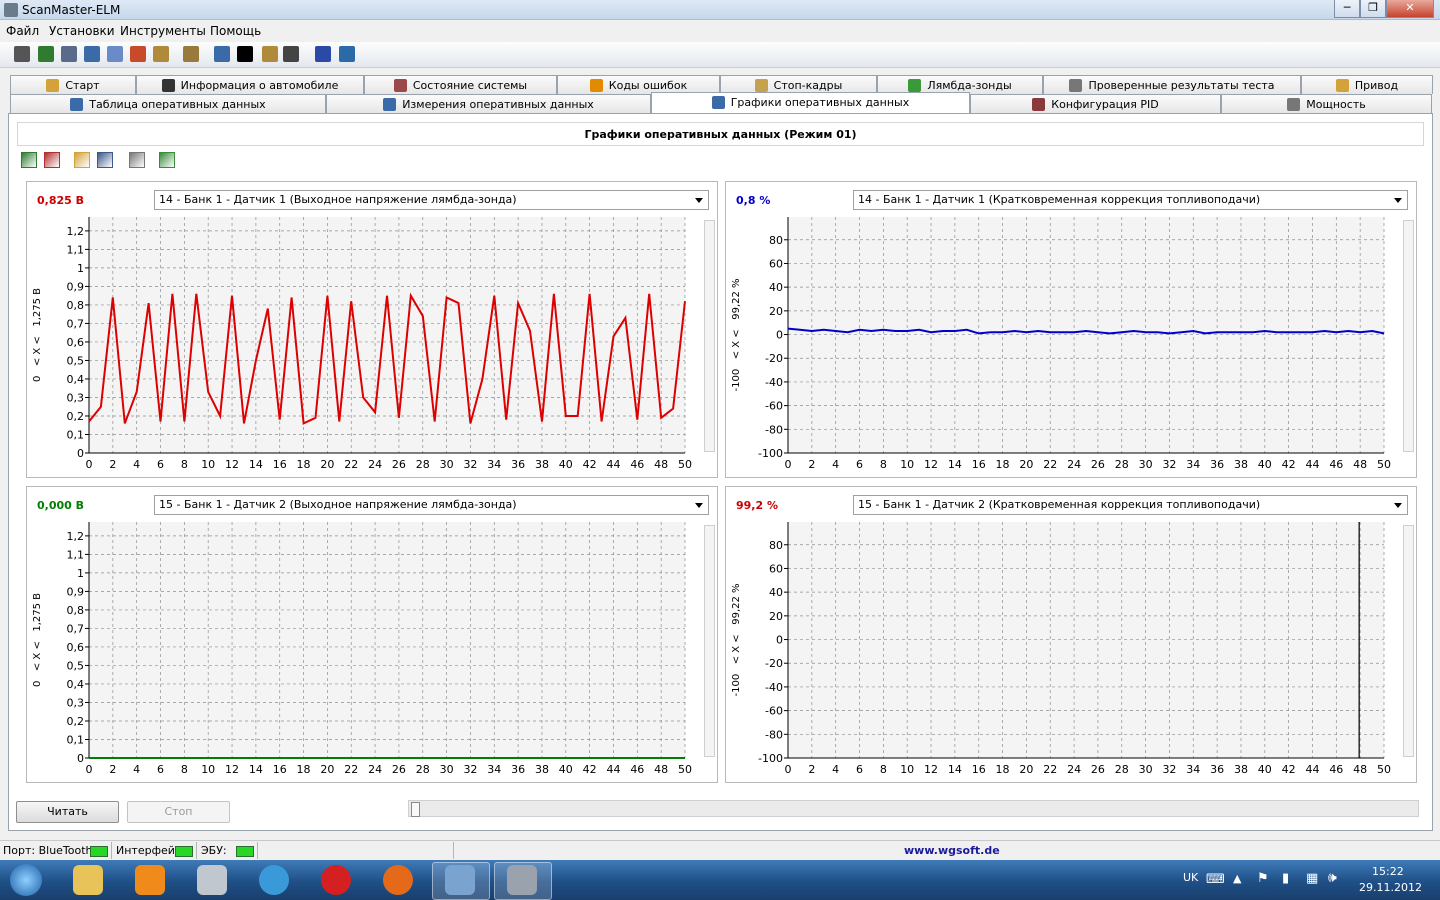  Describe the element at coordinates (291, 54) in the screenshot. I see `disc-icon` at that location.